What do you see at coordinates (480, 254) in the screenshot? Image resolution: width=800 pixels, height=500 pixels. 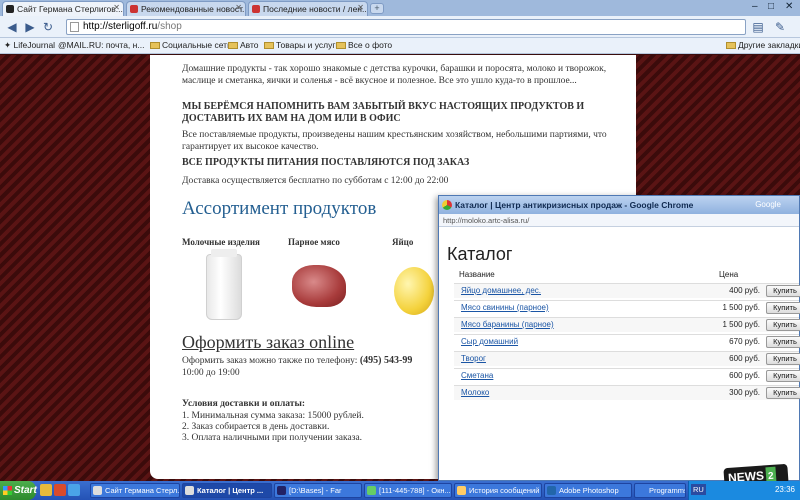 I see `catalog-heading: Каталог` at bounding box center [480, 254].